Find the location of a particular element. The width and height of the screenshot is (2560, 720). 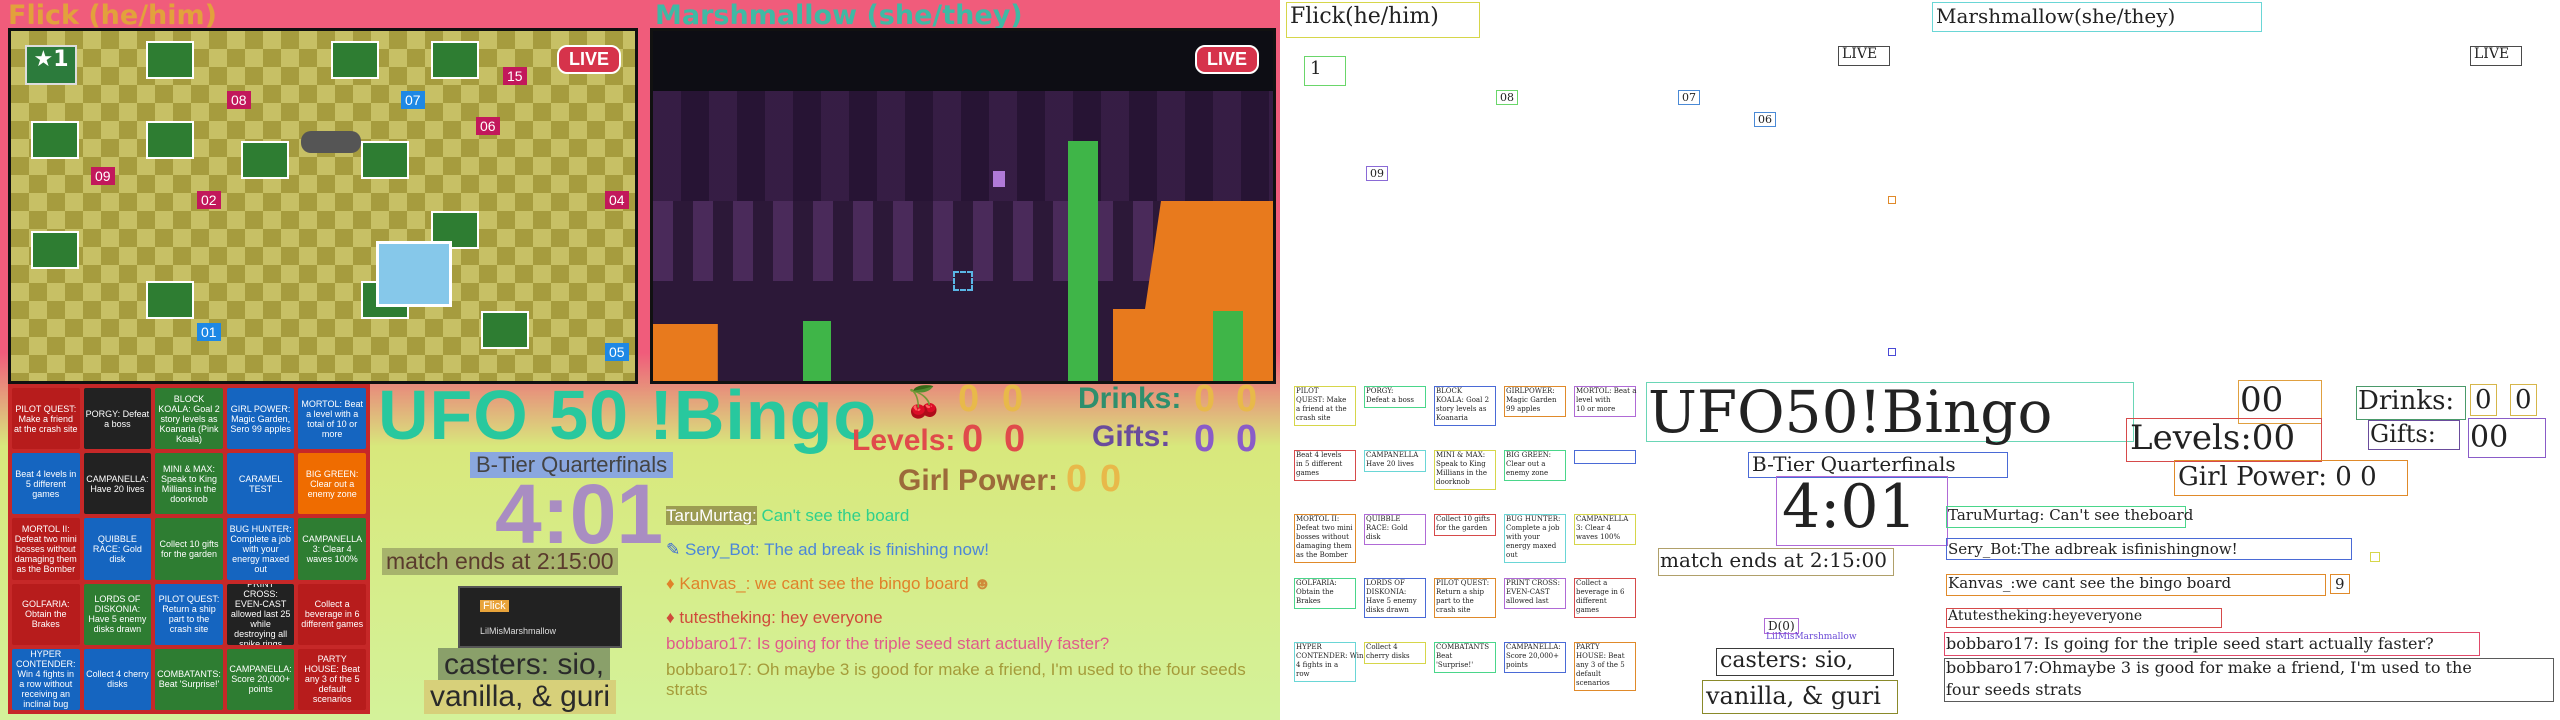

levels-text: Levels:00 is located at coordinates (2213, 438).